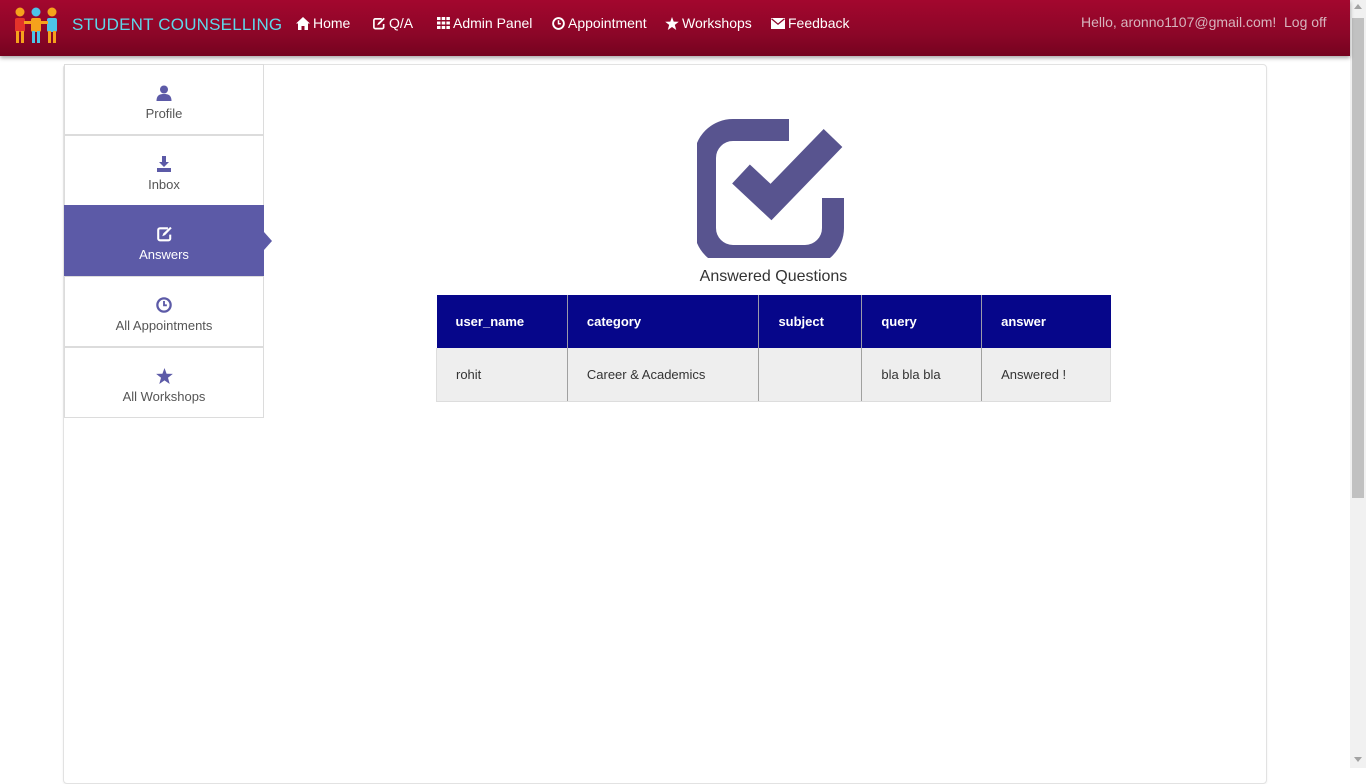 The image size is (1366, 784). I want to click on sidebar-item-inbox: Inbox, so click(164, 170).